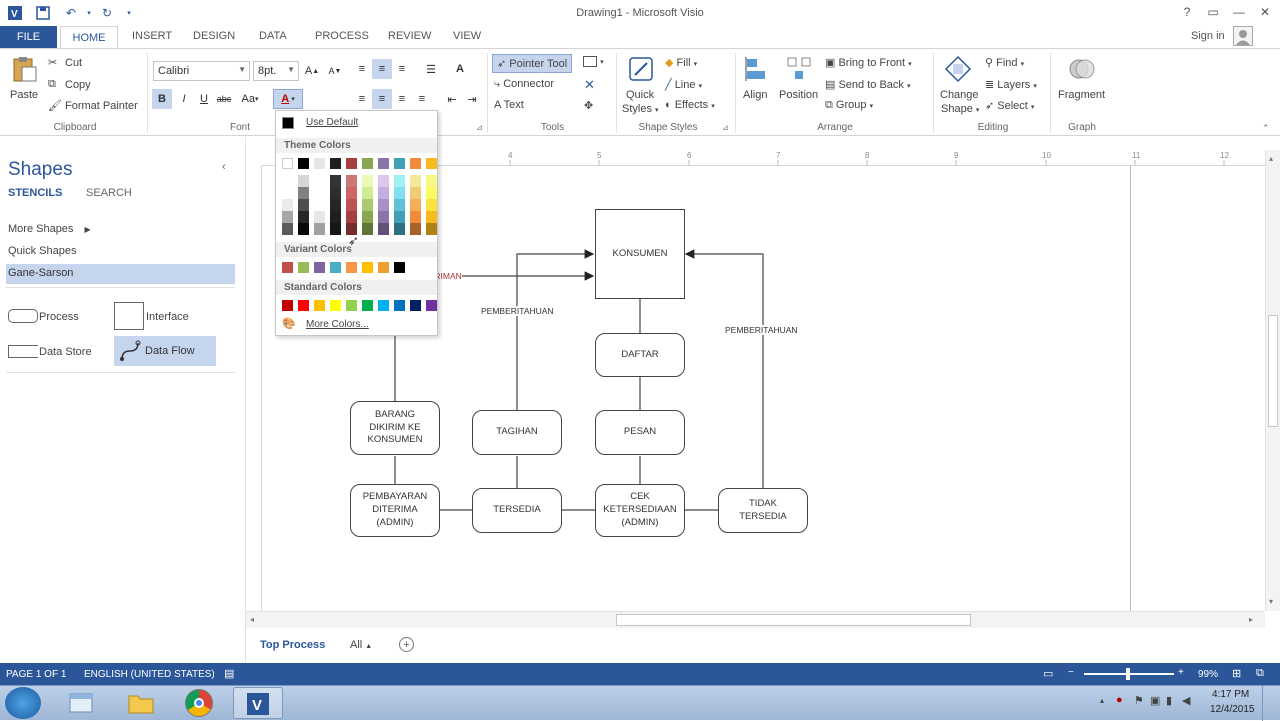 This screenshot has height=721, width=1280. Describe the element at coordinates (641, 69) in the screenshot. I see `quick-styles-icon` at that location.